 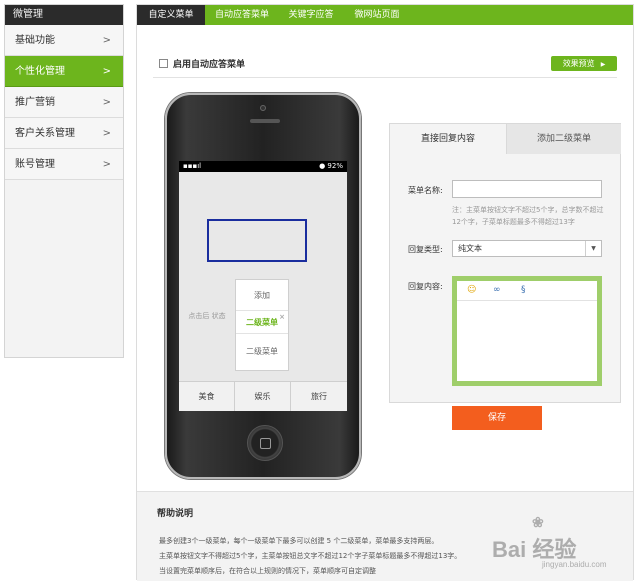 I want to click on tab-add-submenu: 添加二级菜单, so click(x=563, y=139).